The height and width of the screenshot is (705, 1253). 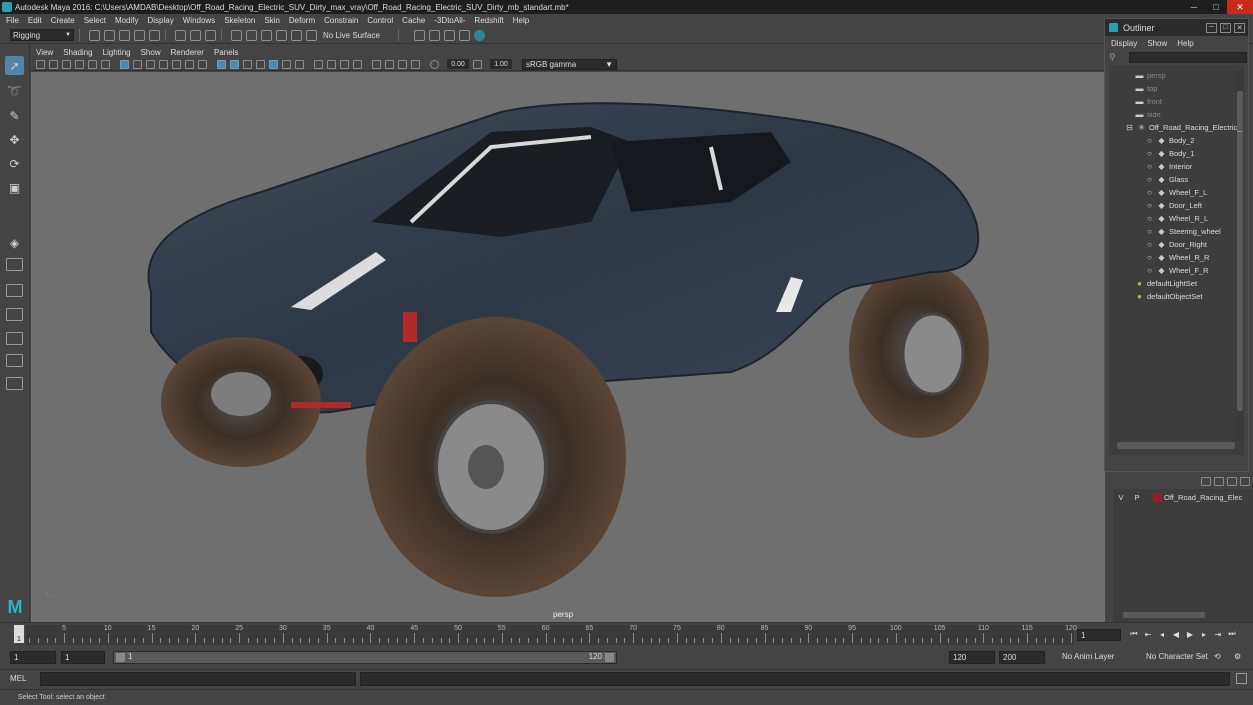 What do you see at coordinates (151, 52) in the screenshot?
I see `panel-menu-show: Show` at bounding box center [151, 52].